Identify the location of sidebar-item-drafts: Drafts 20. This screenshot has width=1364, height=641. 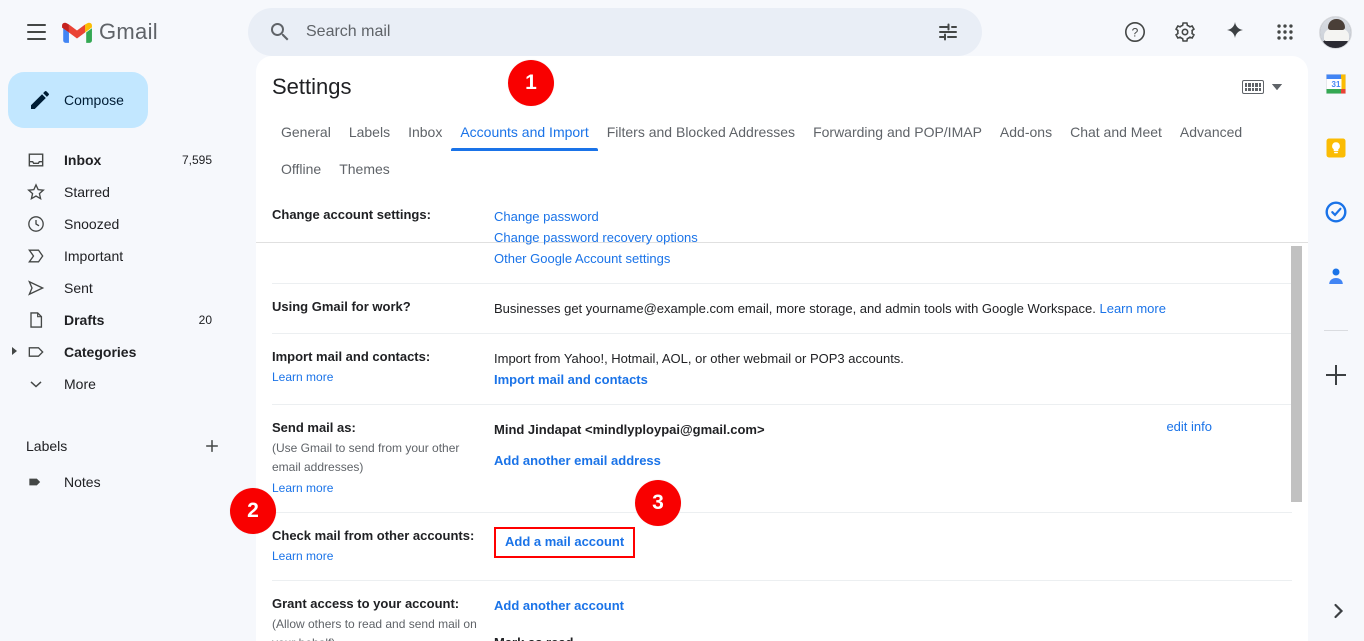
(116, 320).